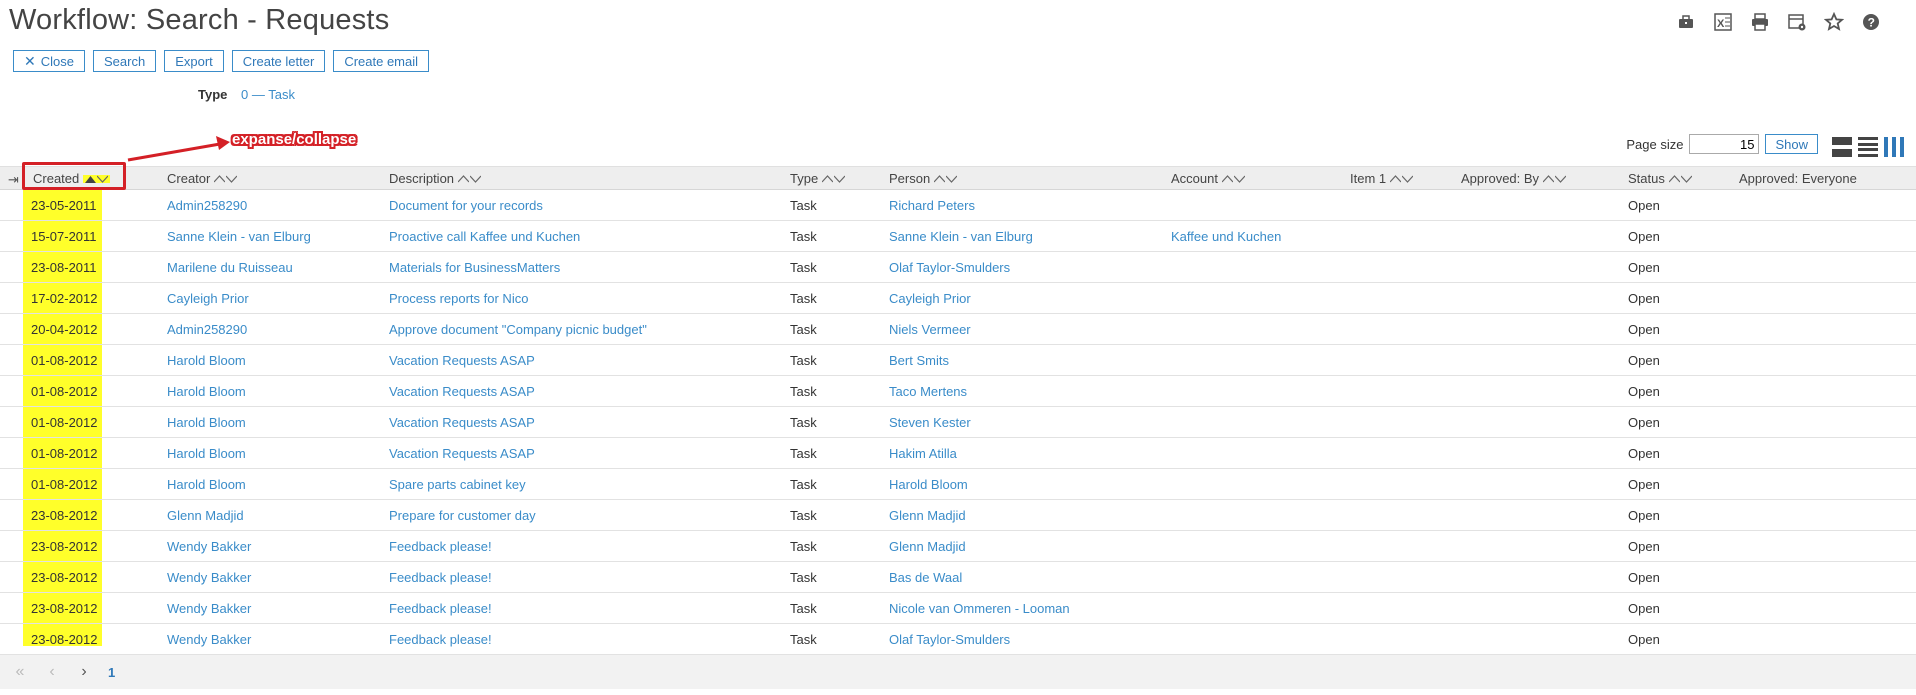 Image resolution: width=1916 pixels, height=695 pixels. Describe the element at coordinates (1514, 178) in the screenshot. I see `col-approved-by: Approved: By` at that location.